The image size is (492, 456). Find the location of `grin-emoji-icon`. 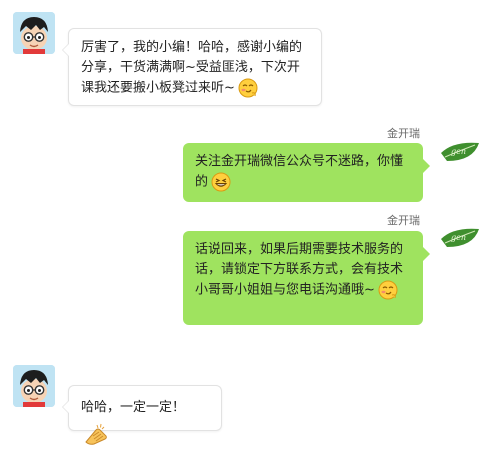

grin-emoji-icon is located at coordinates (221, 182).